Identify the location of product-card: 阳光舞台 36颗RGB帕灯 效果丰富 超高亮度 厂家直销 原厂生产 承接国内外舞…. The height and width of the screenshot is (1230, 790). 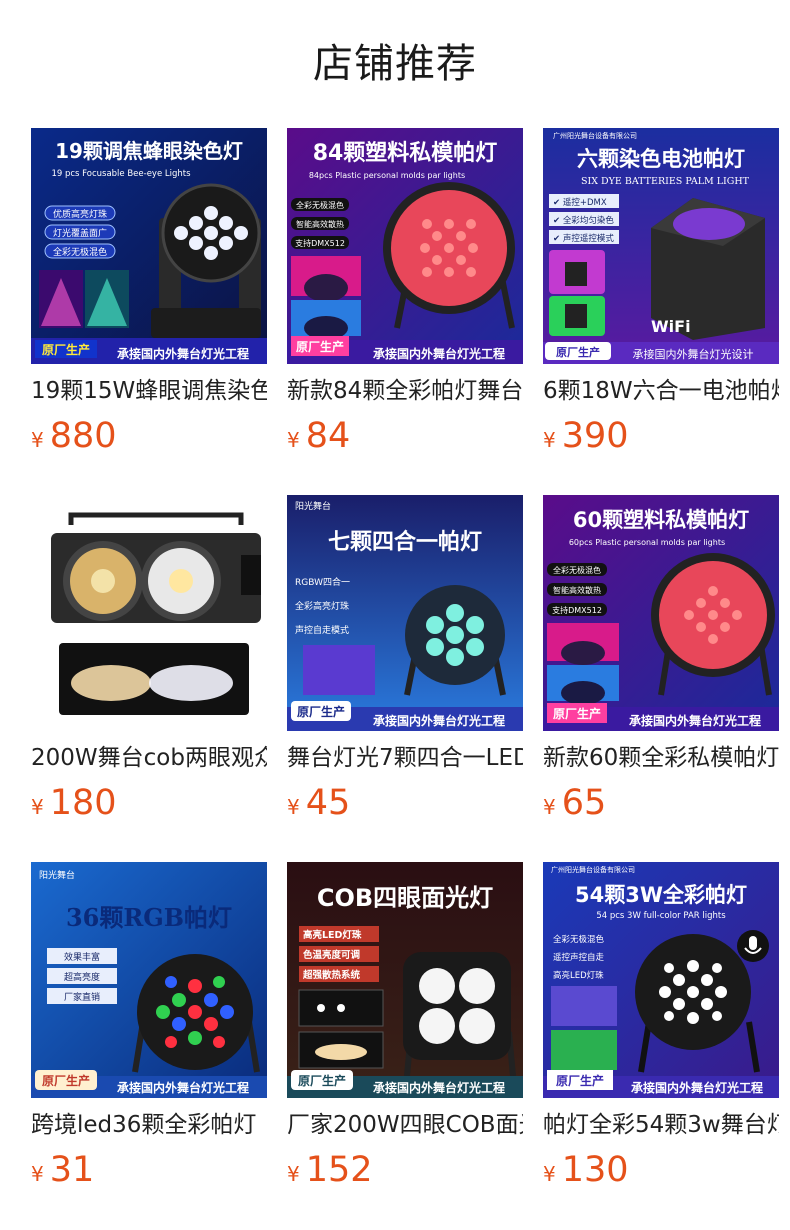
(149, 1026).